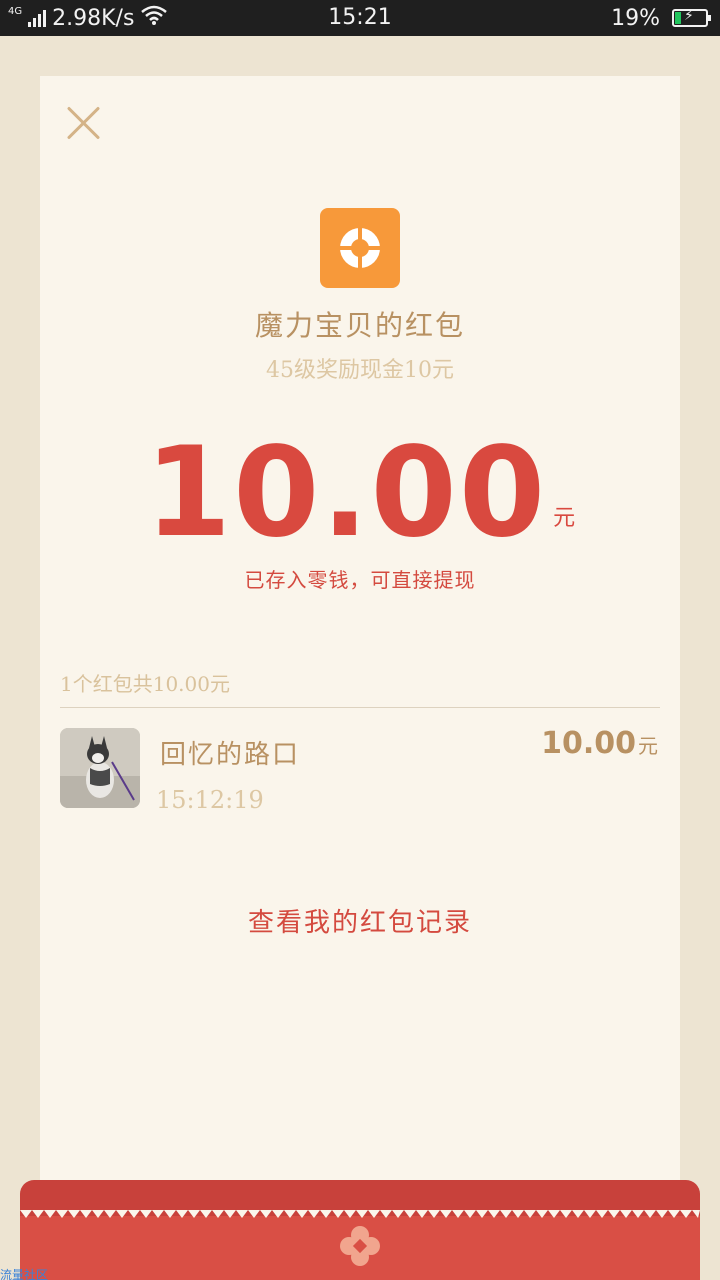  I want to click on status-bar: 4G 2.98K/s 15:21 19% ⚡, so click(360, 18).